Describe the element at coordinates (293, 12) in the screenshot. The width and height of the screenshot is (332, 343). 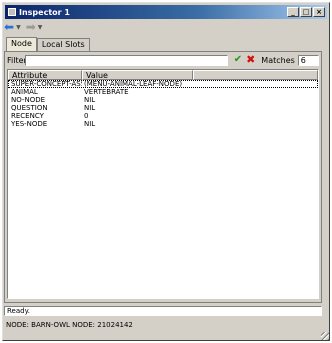
I see `minimize-button: _` at that location.